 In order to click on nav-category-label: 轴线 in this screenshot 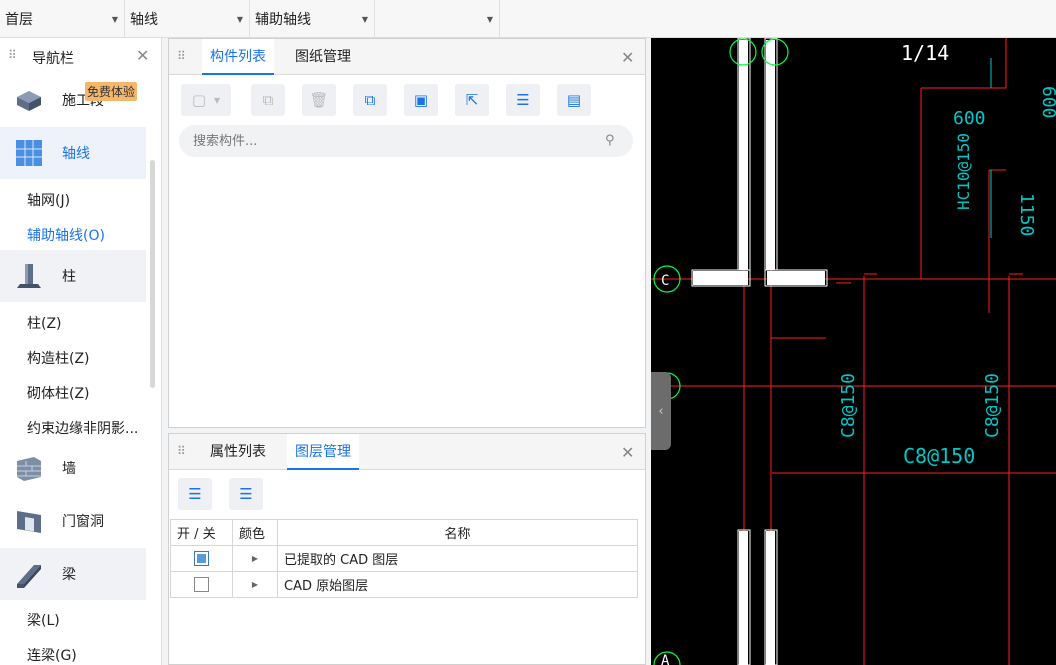, I will do `click(76, 154)`.